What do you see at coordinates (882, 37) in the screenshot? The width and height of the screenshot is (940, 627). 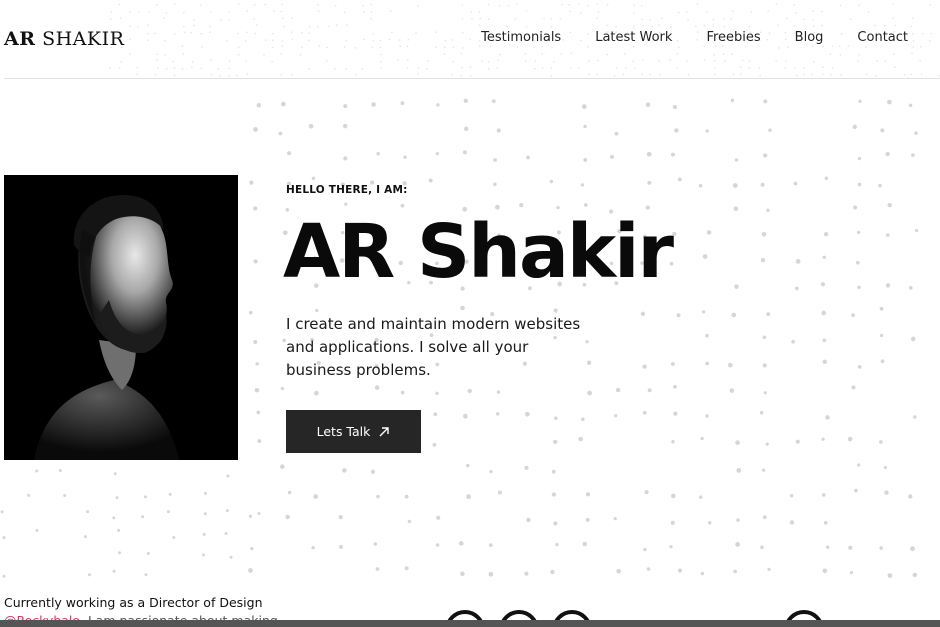 I see `nav-contact: Contact` at bounding box center [882, 37].